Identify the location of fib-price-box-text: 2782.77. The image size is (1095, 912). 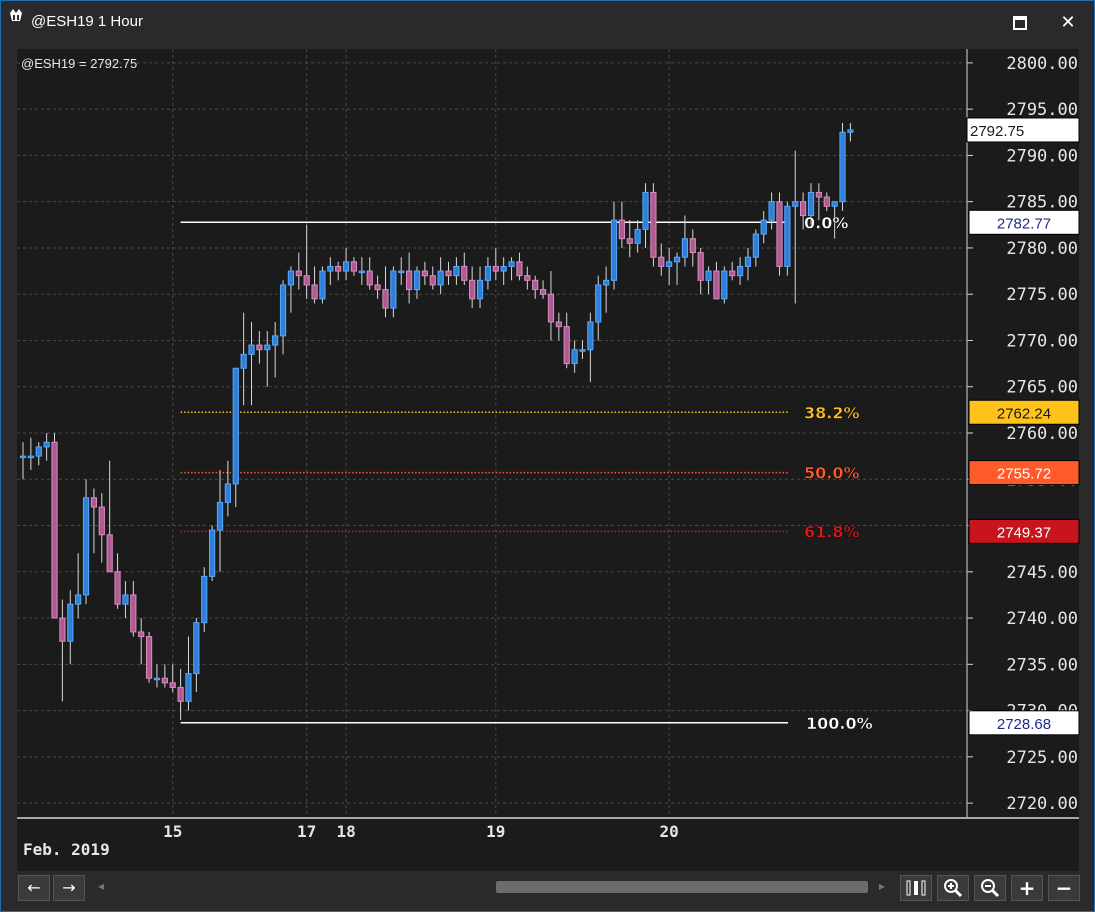
(1024, 223).